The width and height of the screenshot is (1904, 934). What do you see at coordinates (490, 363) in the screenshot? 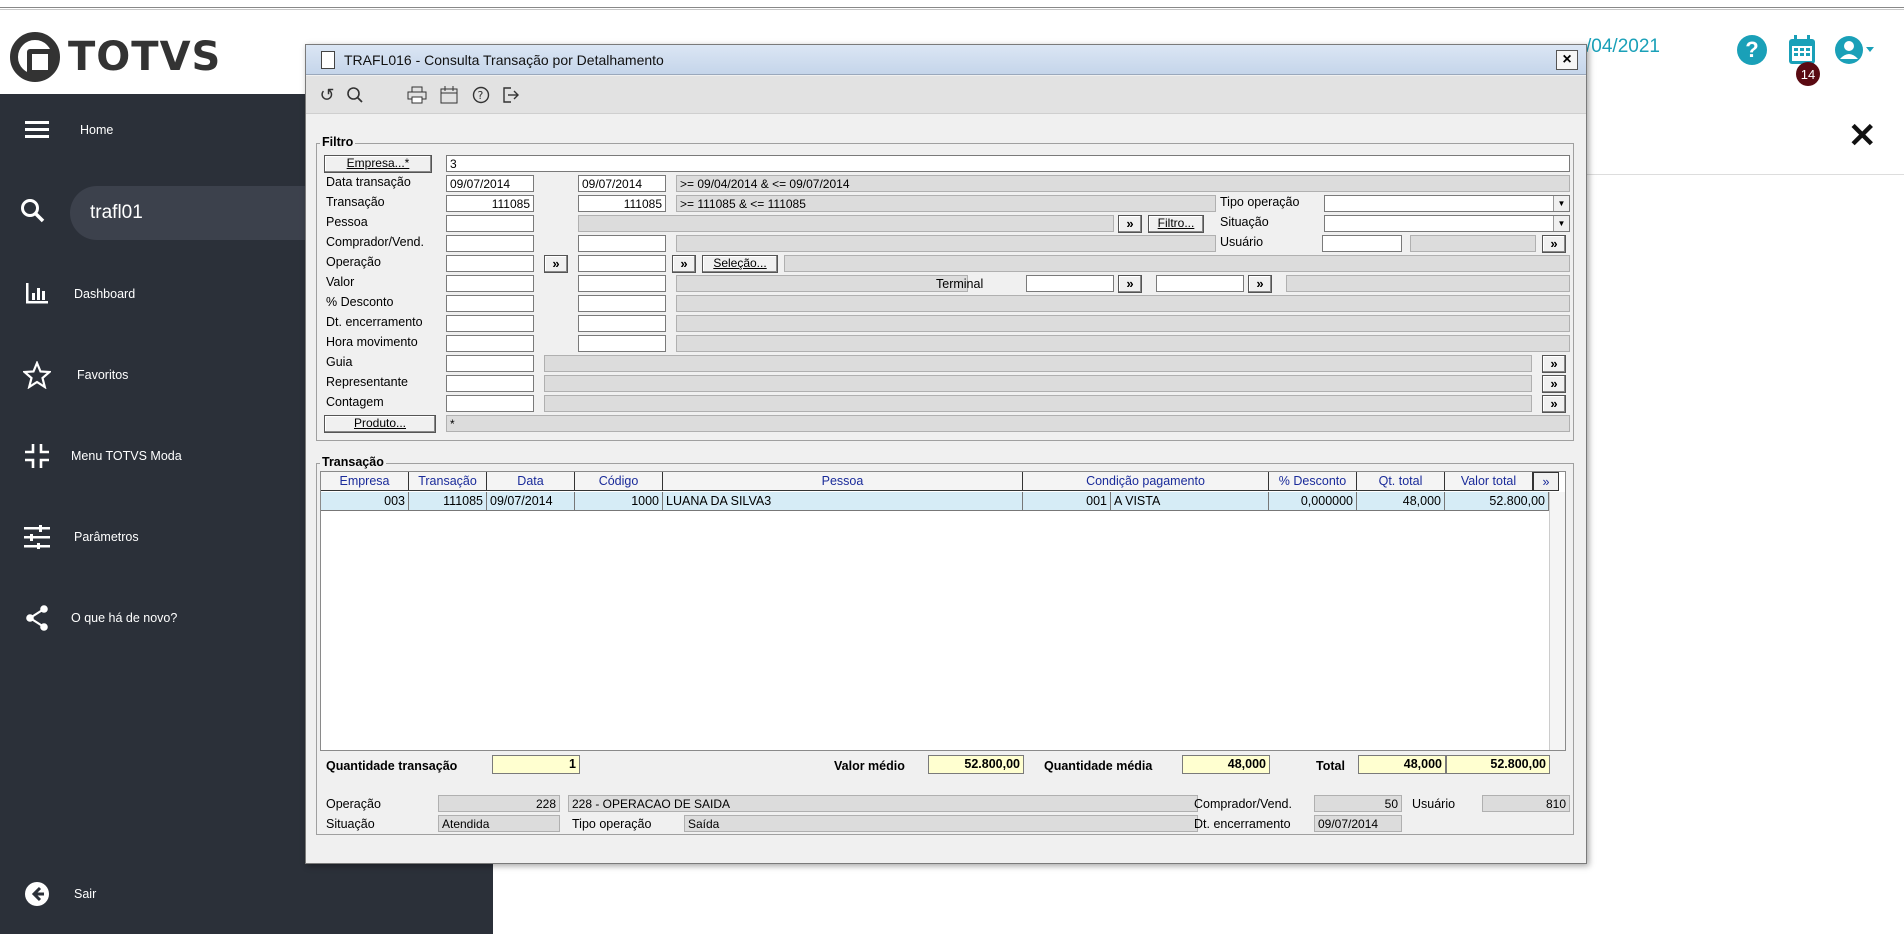
I see `guia-field` at bounding box center [490, 363].